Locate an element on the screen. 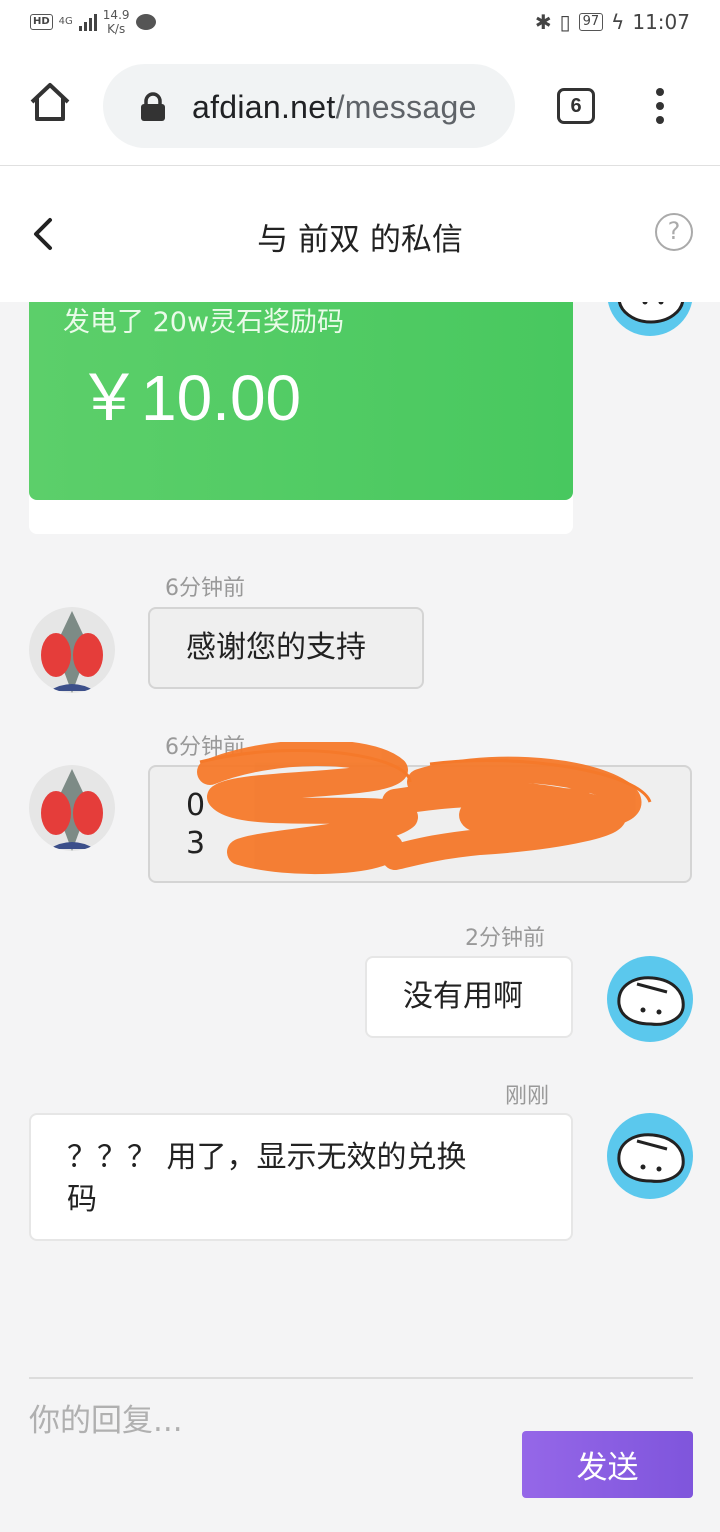 The image size is (720, 1532). message-bubble: 没有用啊 is located at coordinates (469, 997).